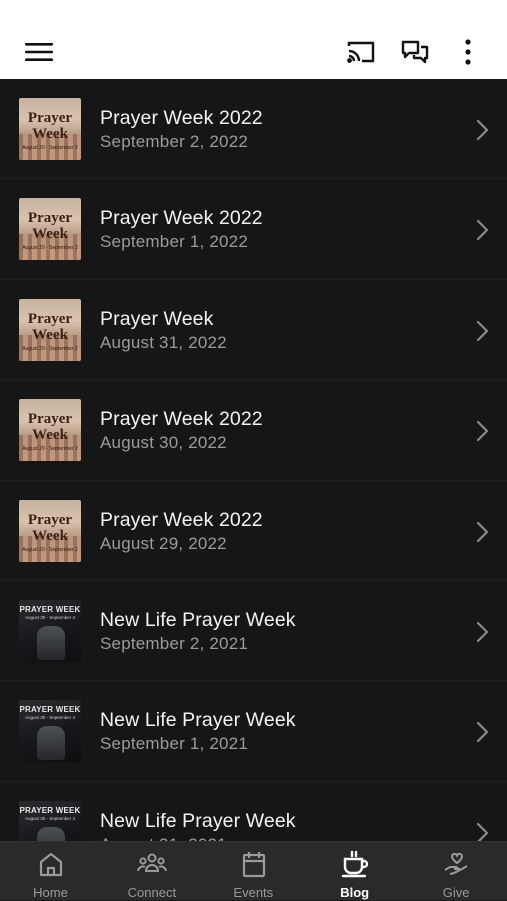 The width and height of the screenshot is (507, 901). Describe the element at coordinates (174, 242) in the screenshot. I see `post-date: September 1, 2022` at that location.